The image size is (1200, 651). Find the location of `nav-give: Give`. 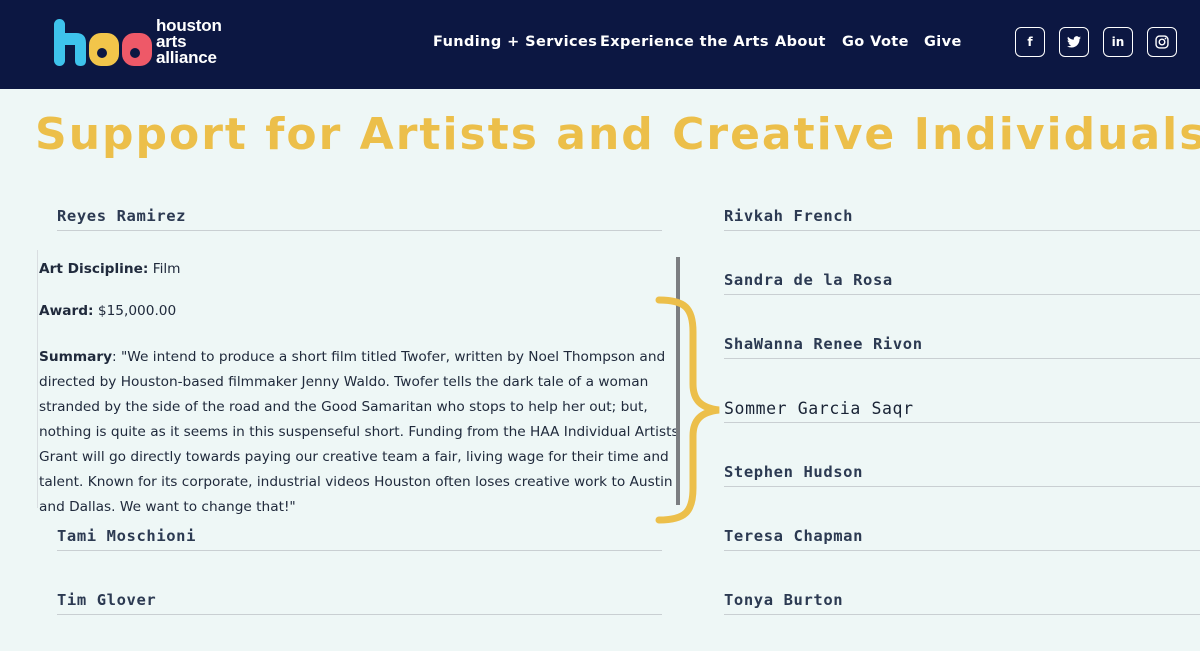

nav-give: Give is located at coordinates (943, 42).